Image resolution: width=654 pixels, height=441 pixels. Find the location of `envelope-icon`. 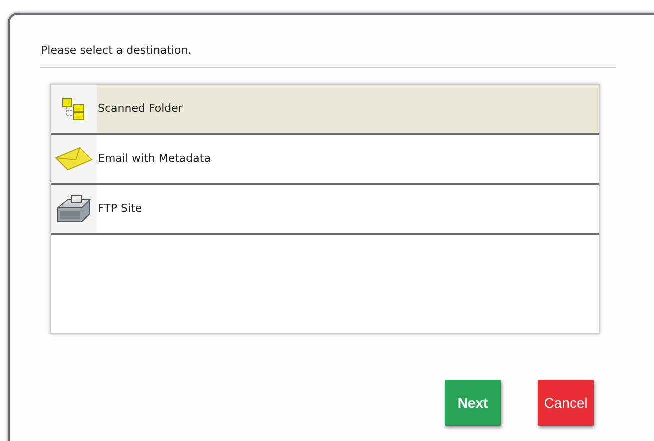

envelope-icon is located at coordinates (74, 159).